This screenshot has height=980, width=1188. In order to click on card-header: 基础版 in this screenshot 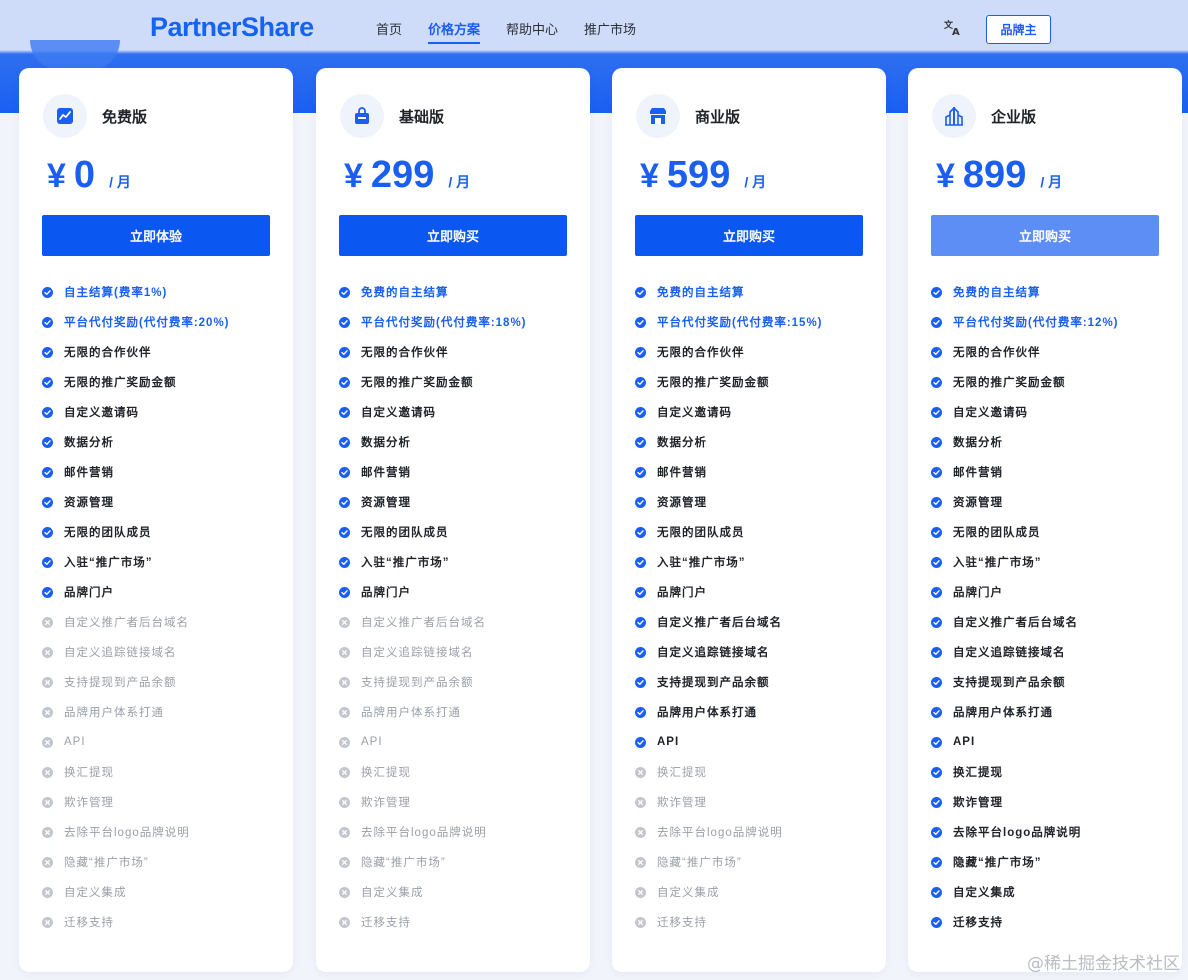, I will do `click(392, 116)`.